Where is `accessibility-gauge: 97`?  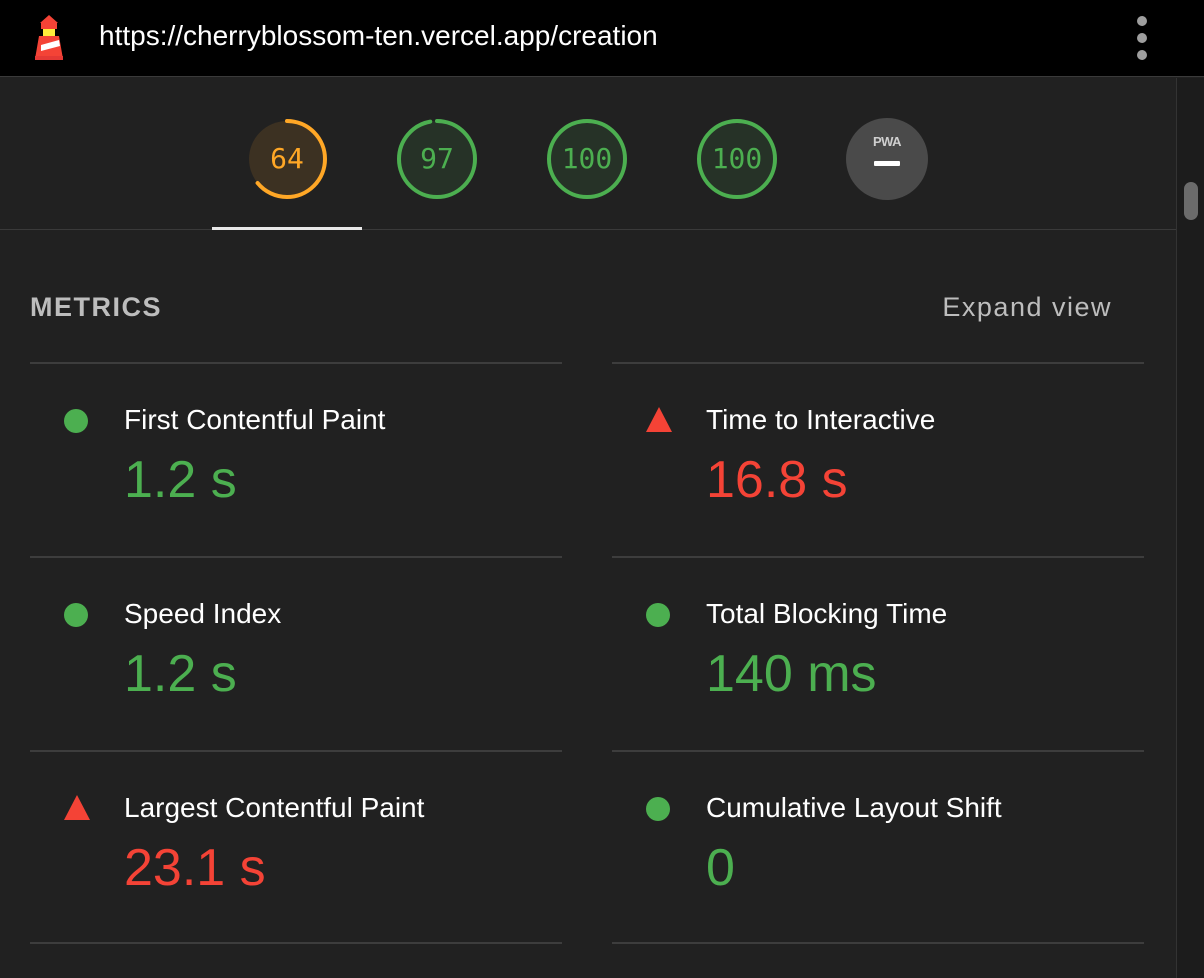
accessibility-gauge: 97 is located at coordinates (437, 159).